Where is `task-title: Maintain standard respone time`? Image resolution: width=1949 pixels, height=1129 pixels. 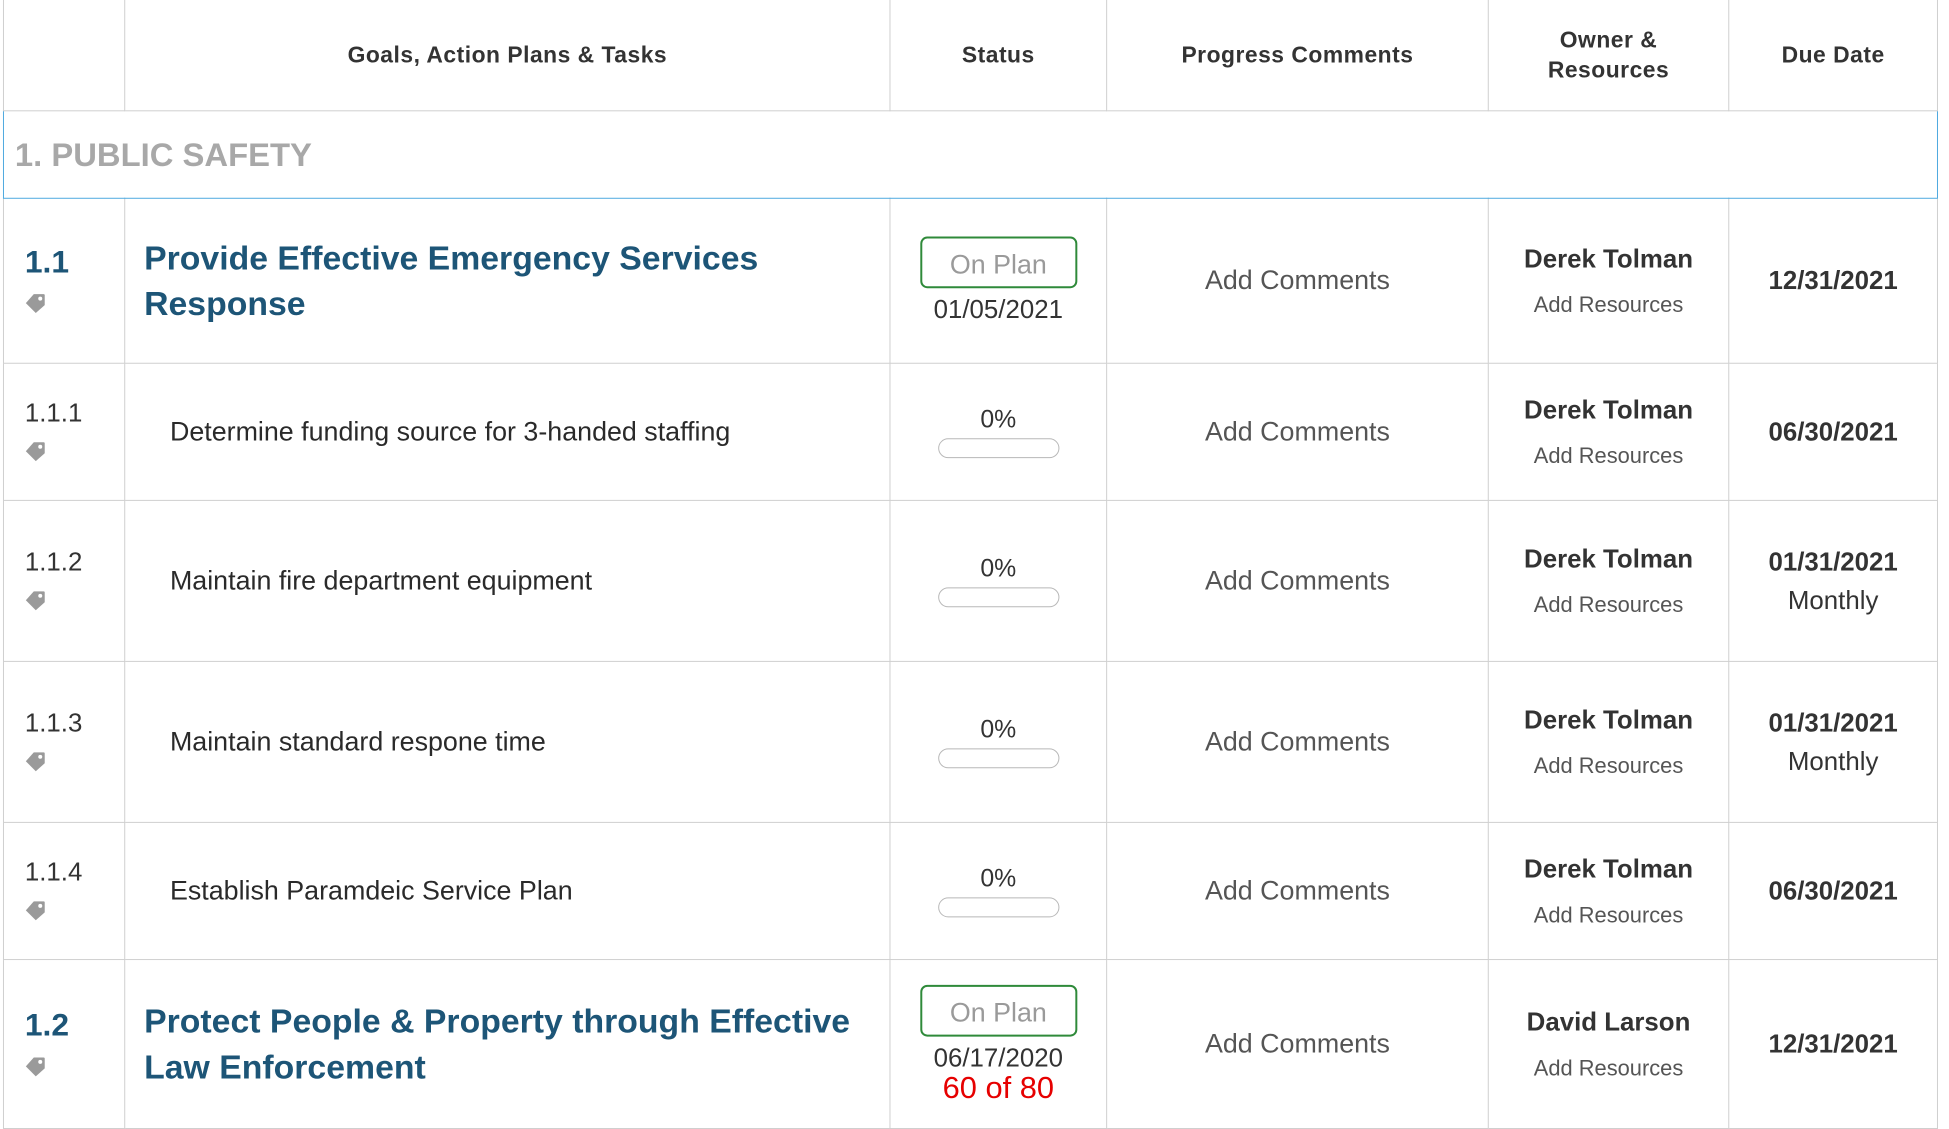
task-title: Maintain standard respone time is located at coordinates (507, 741).